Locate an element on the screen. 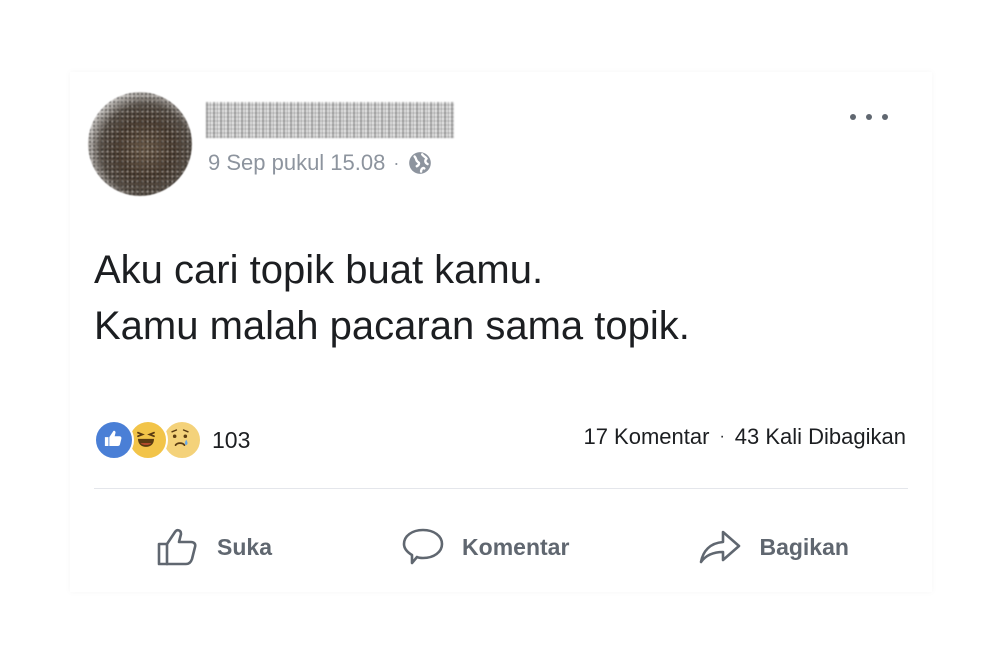  divider is located at coordinates (501, 488).